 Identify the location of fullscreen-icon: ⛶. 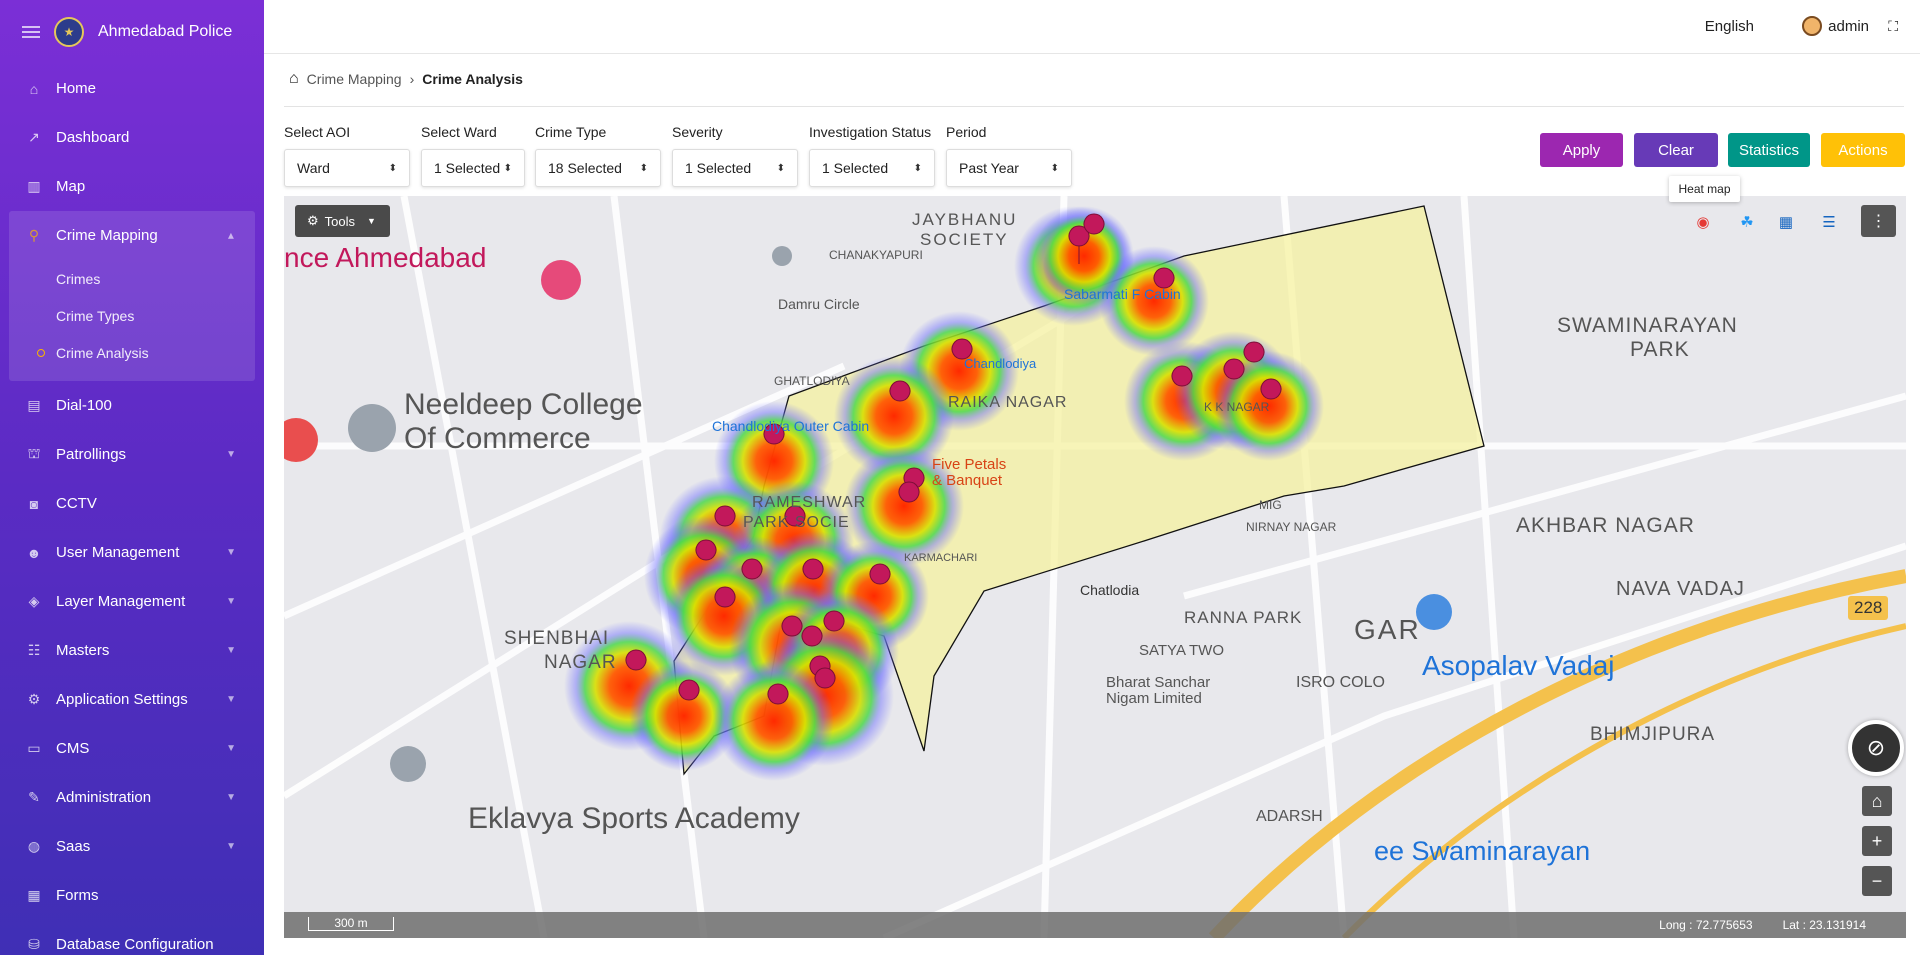
(1893, 26).